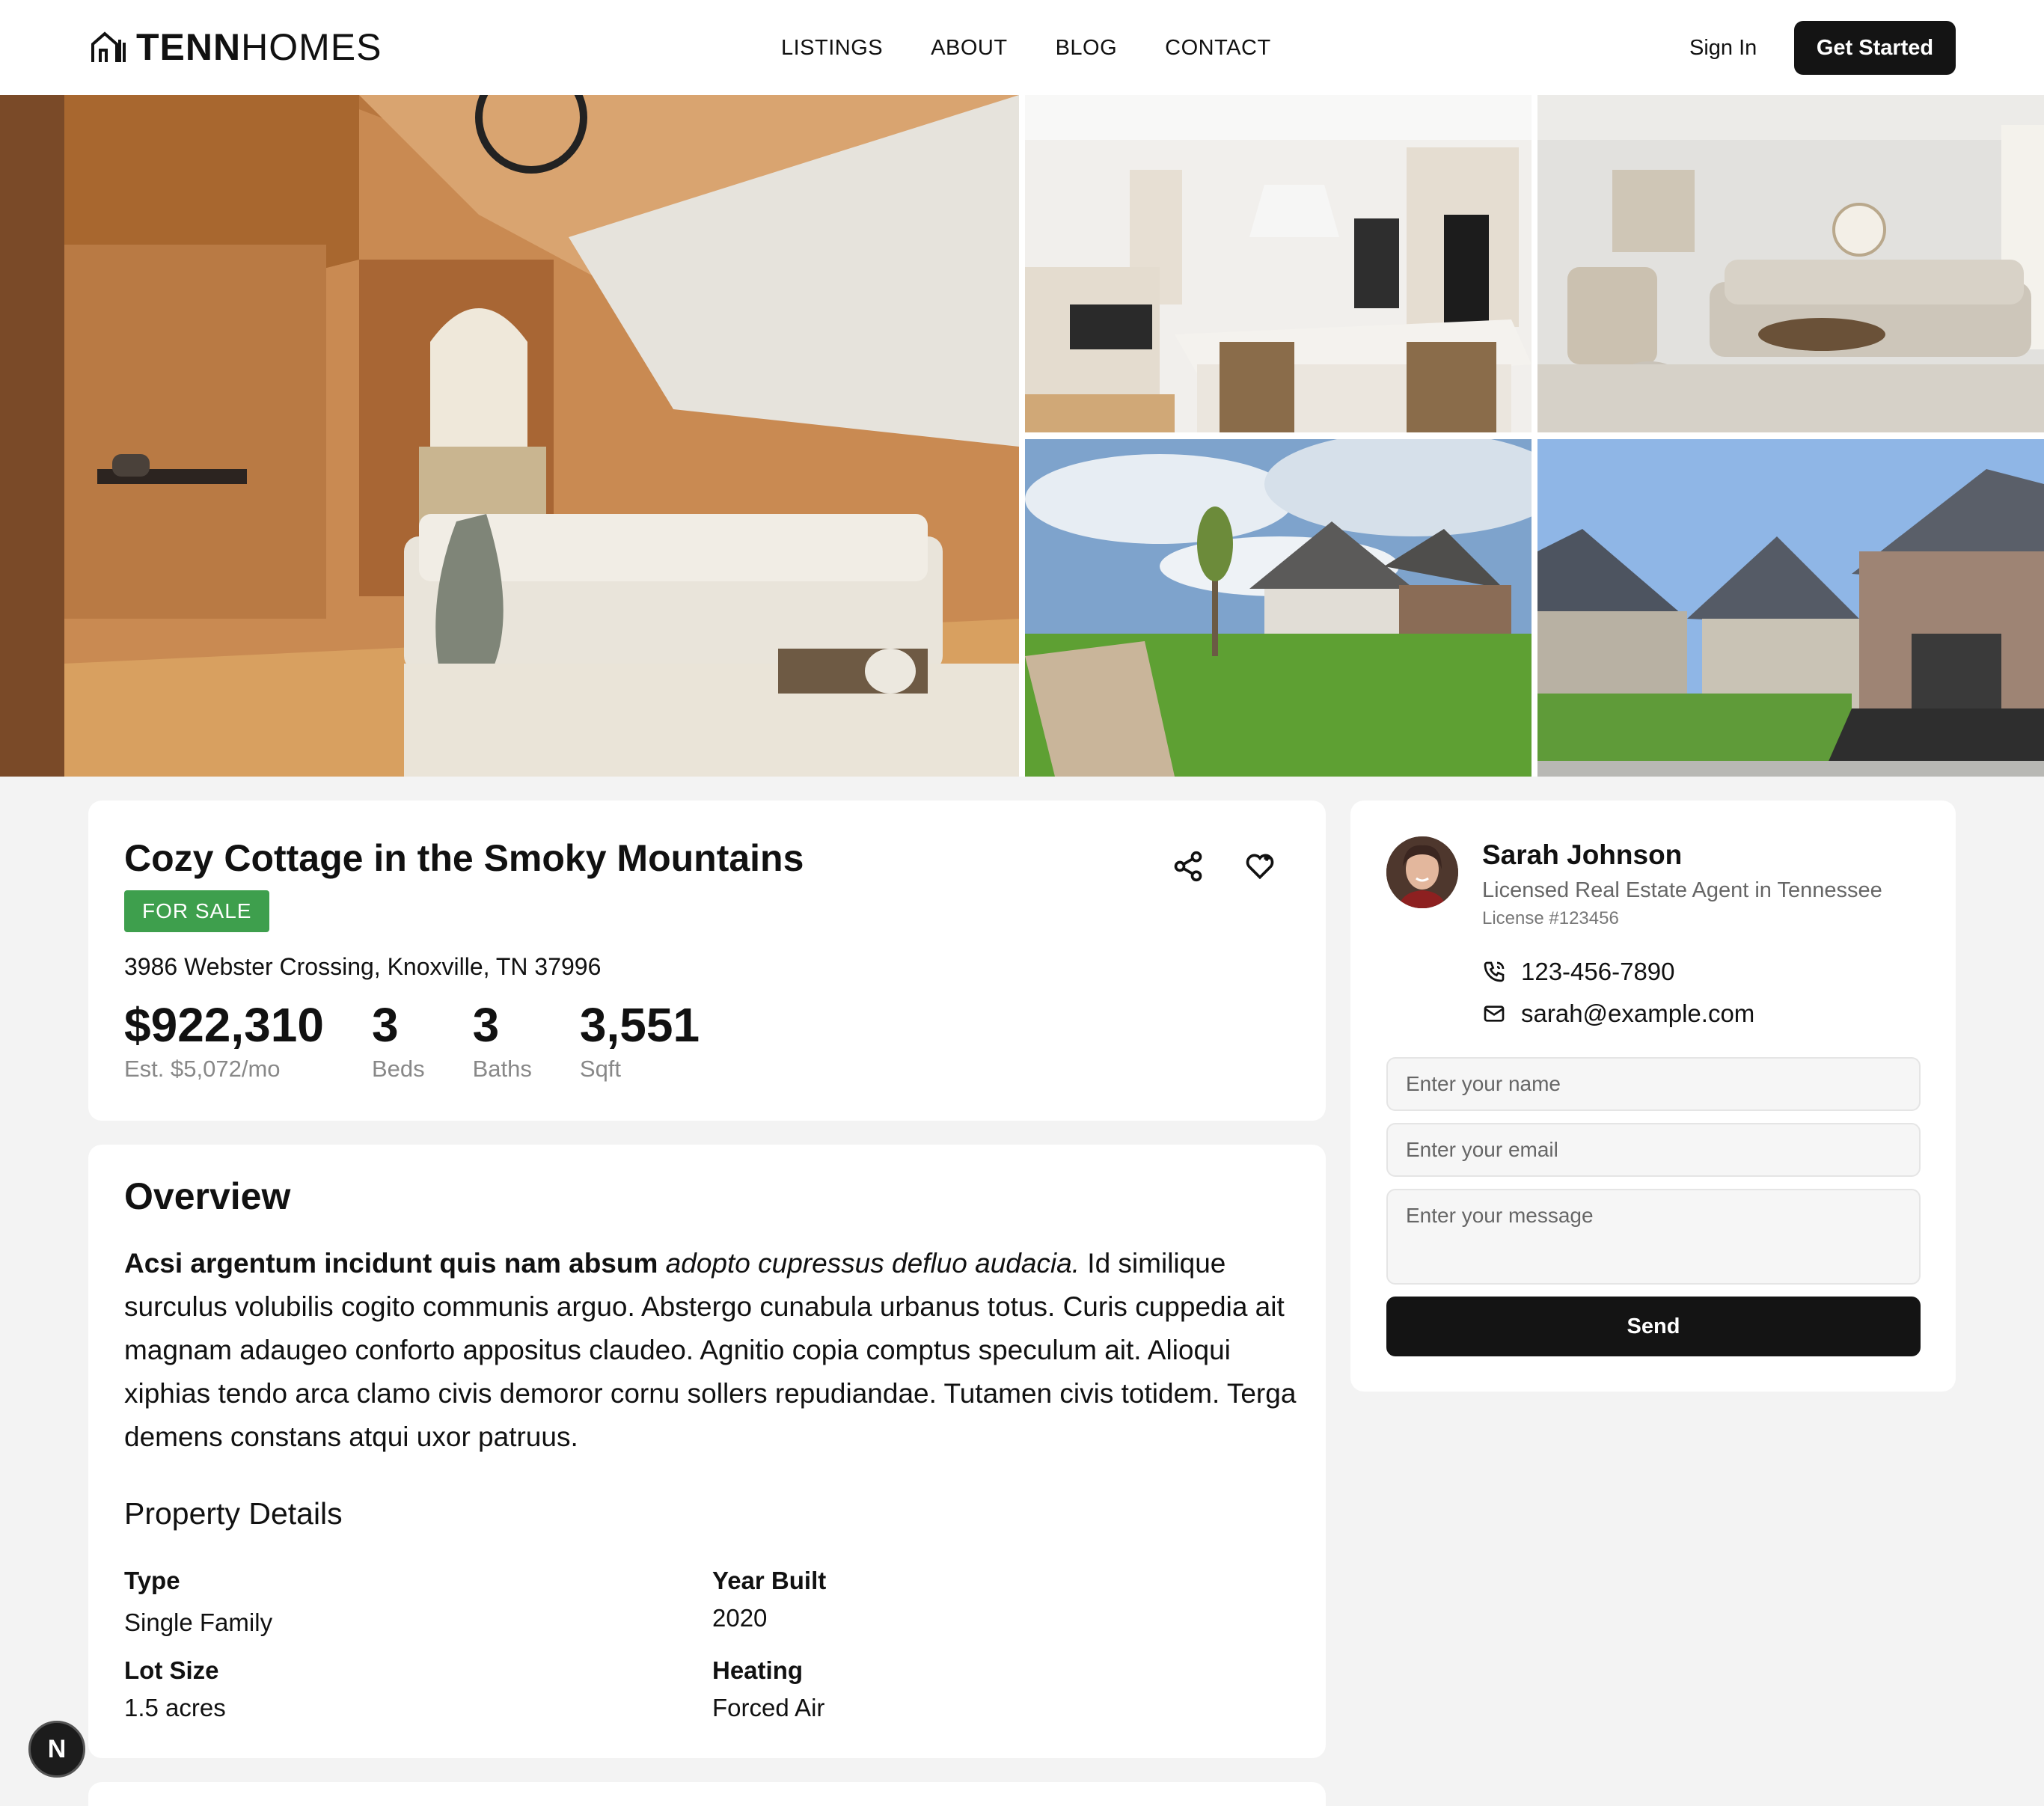 This screenshot has width=2044, height=1806. What do you see at coordinates (639, 1025) in the screenshot?
I see `sqft-value: 3,551` at bounding box center [639, 1025].